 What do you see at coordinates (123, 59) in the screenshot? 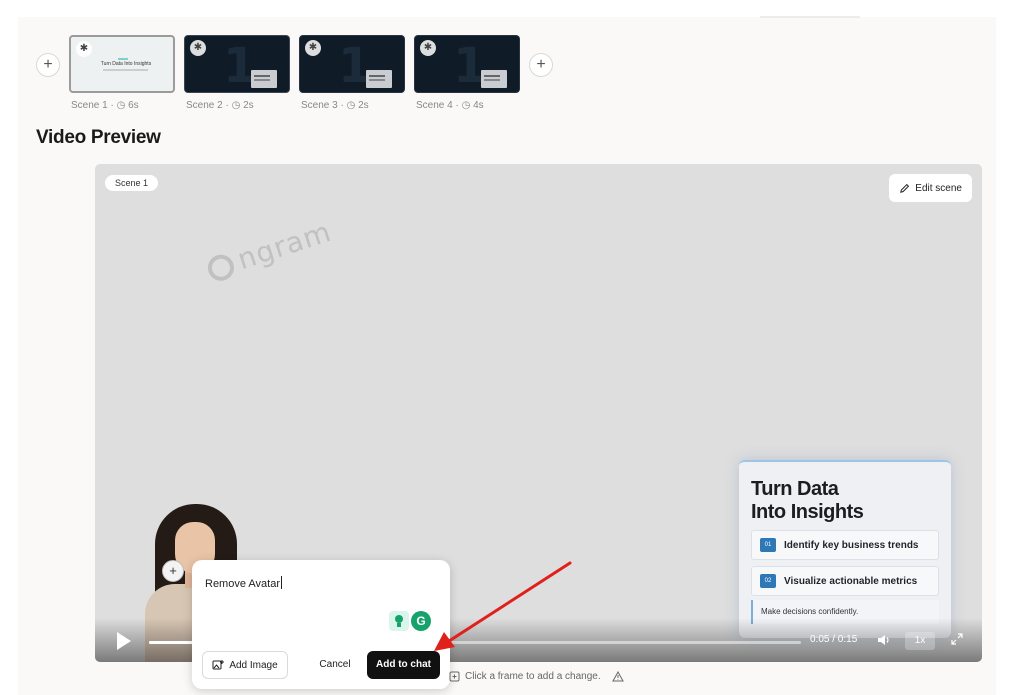
I see `thumb-accent` at bounding box center [123, 59].